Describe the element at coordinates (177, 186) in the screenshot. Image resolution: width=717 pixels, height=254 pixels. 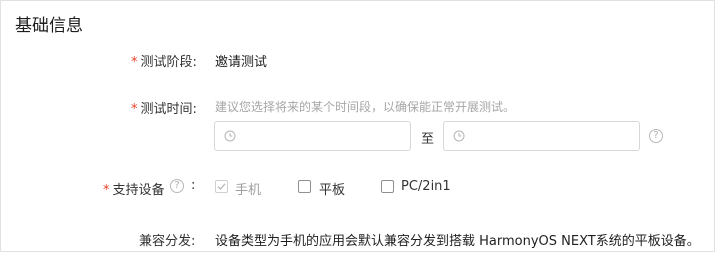
I see `devices-help-icon: ?` at that location.